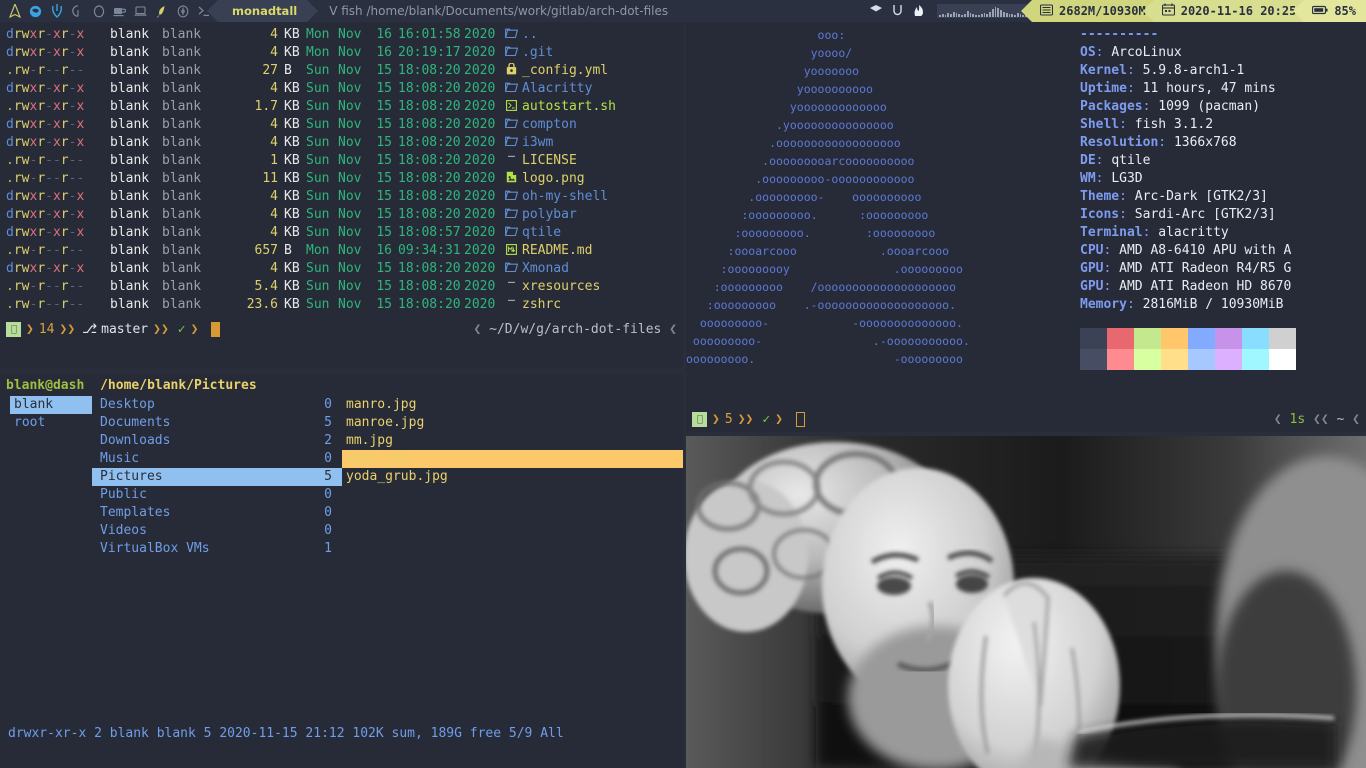  Describe the element at coordinates (1111, 106) in the screenshot. I see `neofetch-key: Packages` at that location.